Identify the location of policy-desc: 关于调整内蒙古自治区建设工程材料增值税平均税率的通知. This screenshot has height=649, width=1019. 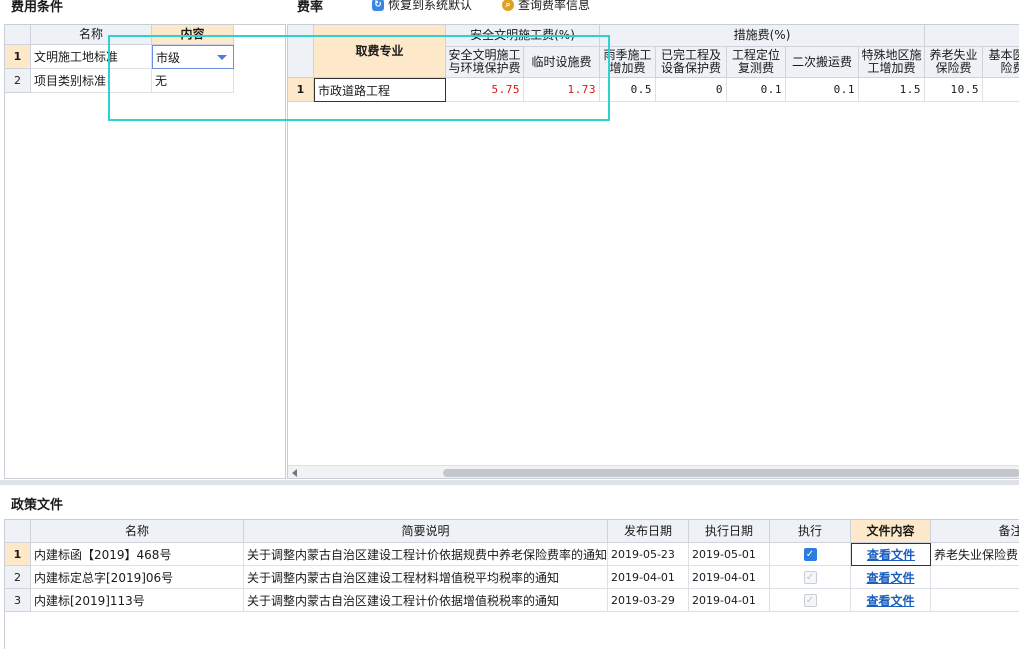
(426, 577).